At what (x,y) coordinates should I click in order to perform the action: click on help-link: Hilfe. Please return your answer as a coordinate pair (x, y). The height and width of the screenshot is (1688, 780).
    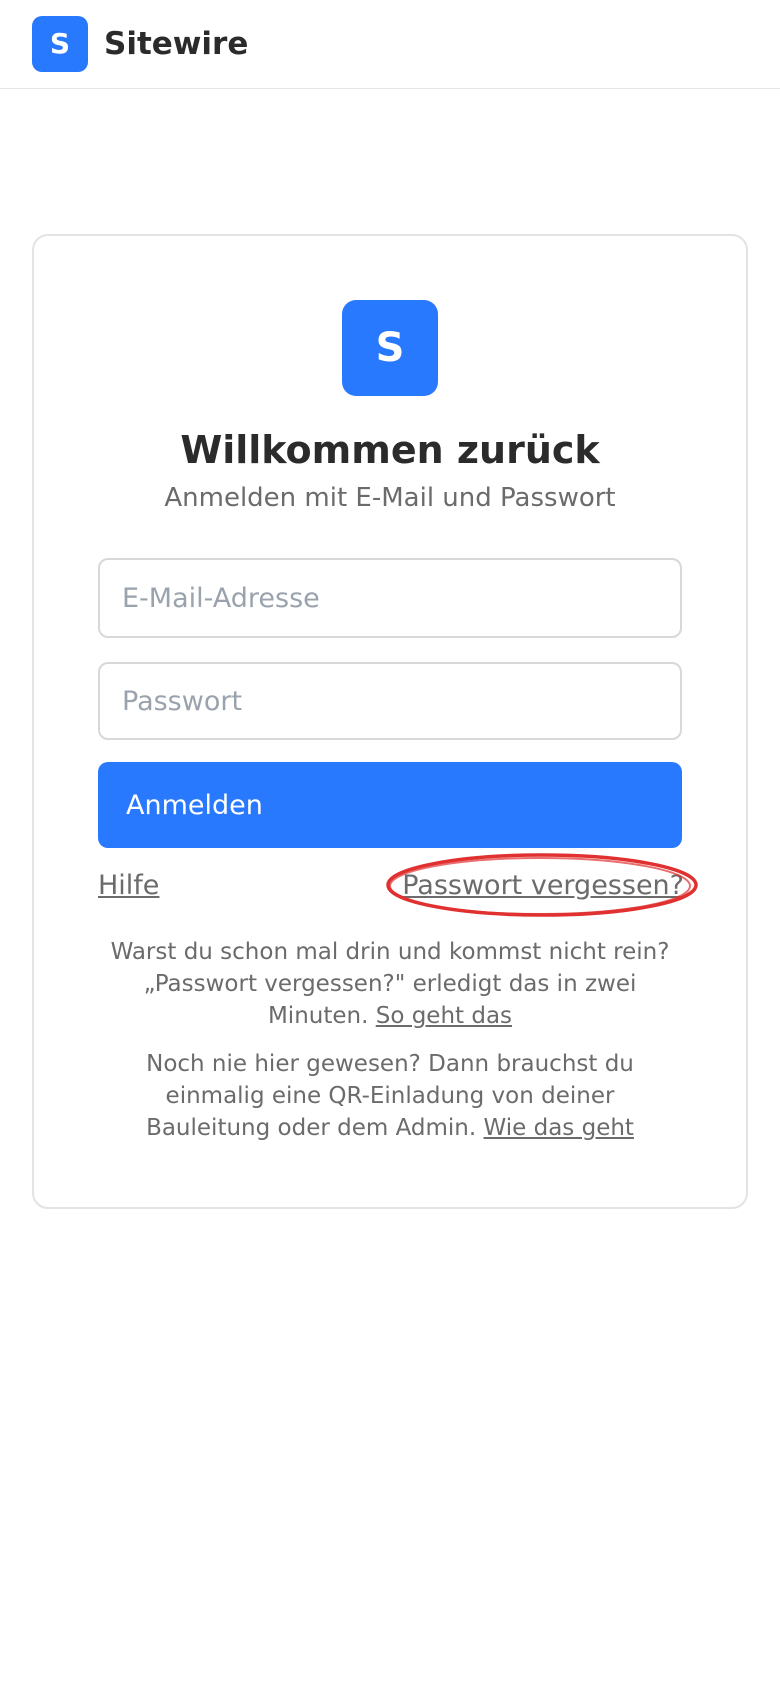
    Looking at the image, I should click on (128, 886).